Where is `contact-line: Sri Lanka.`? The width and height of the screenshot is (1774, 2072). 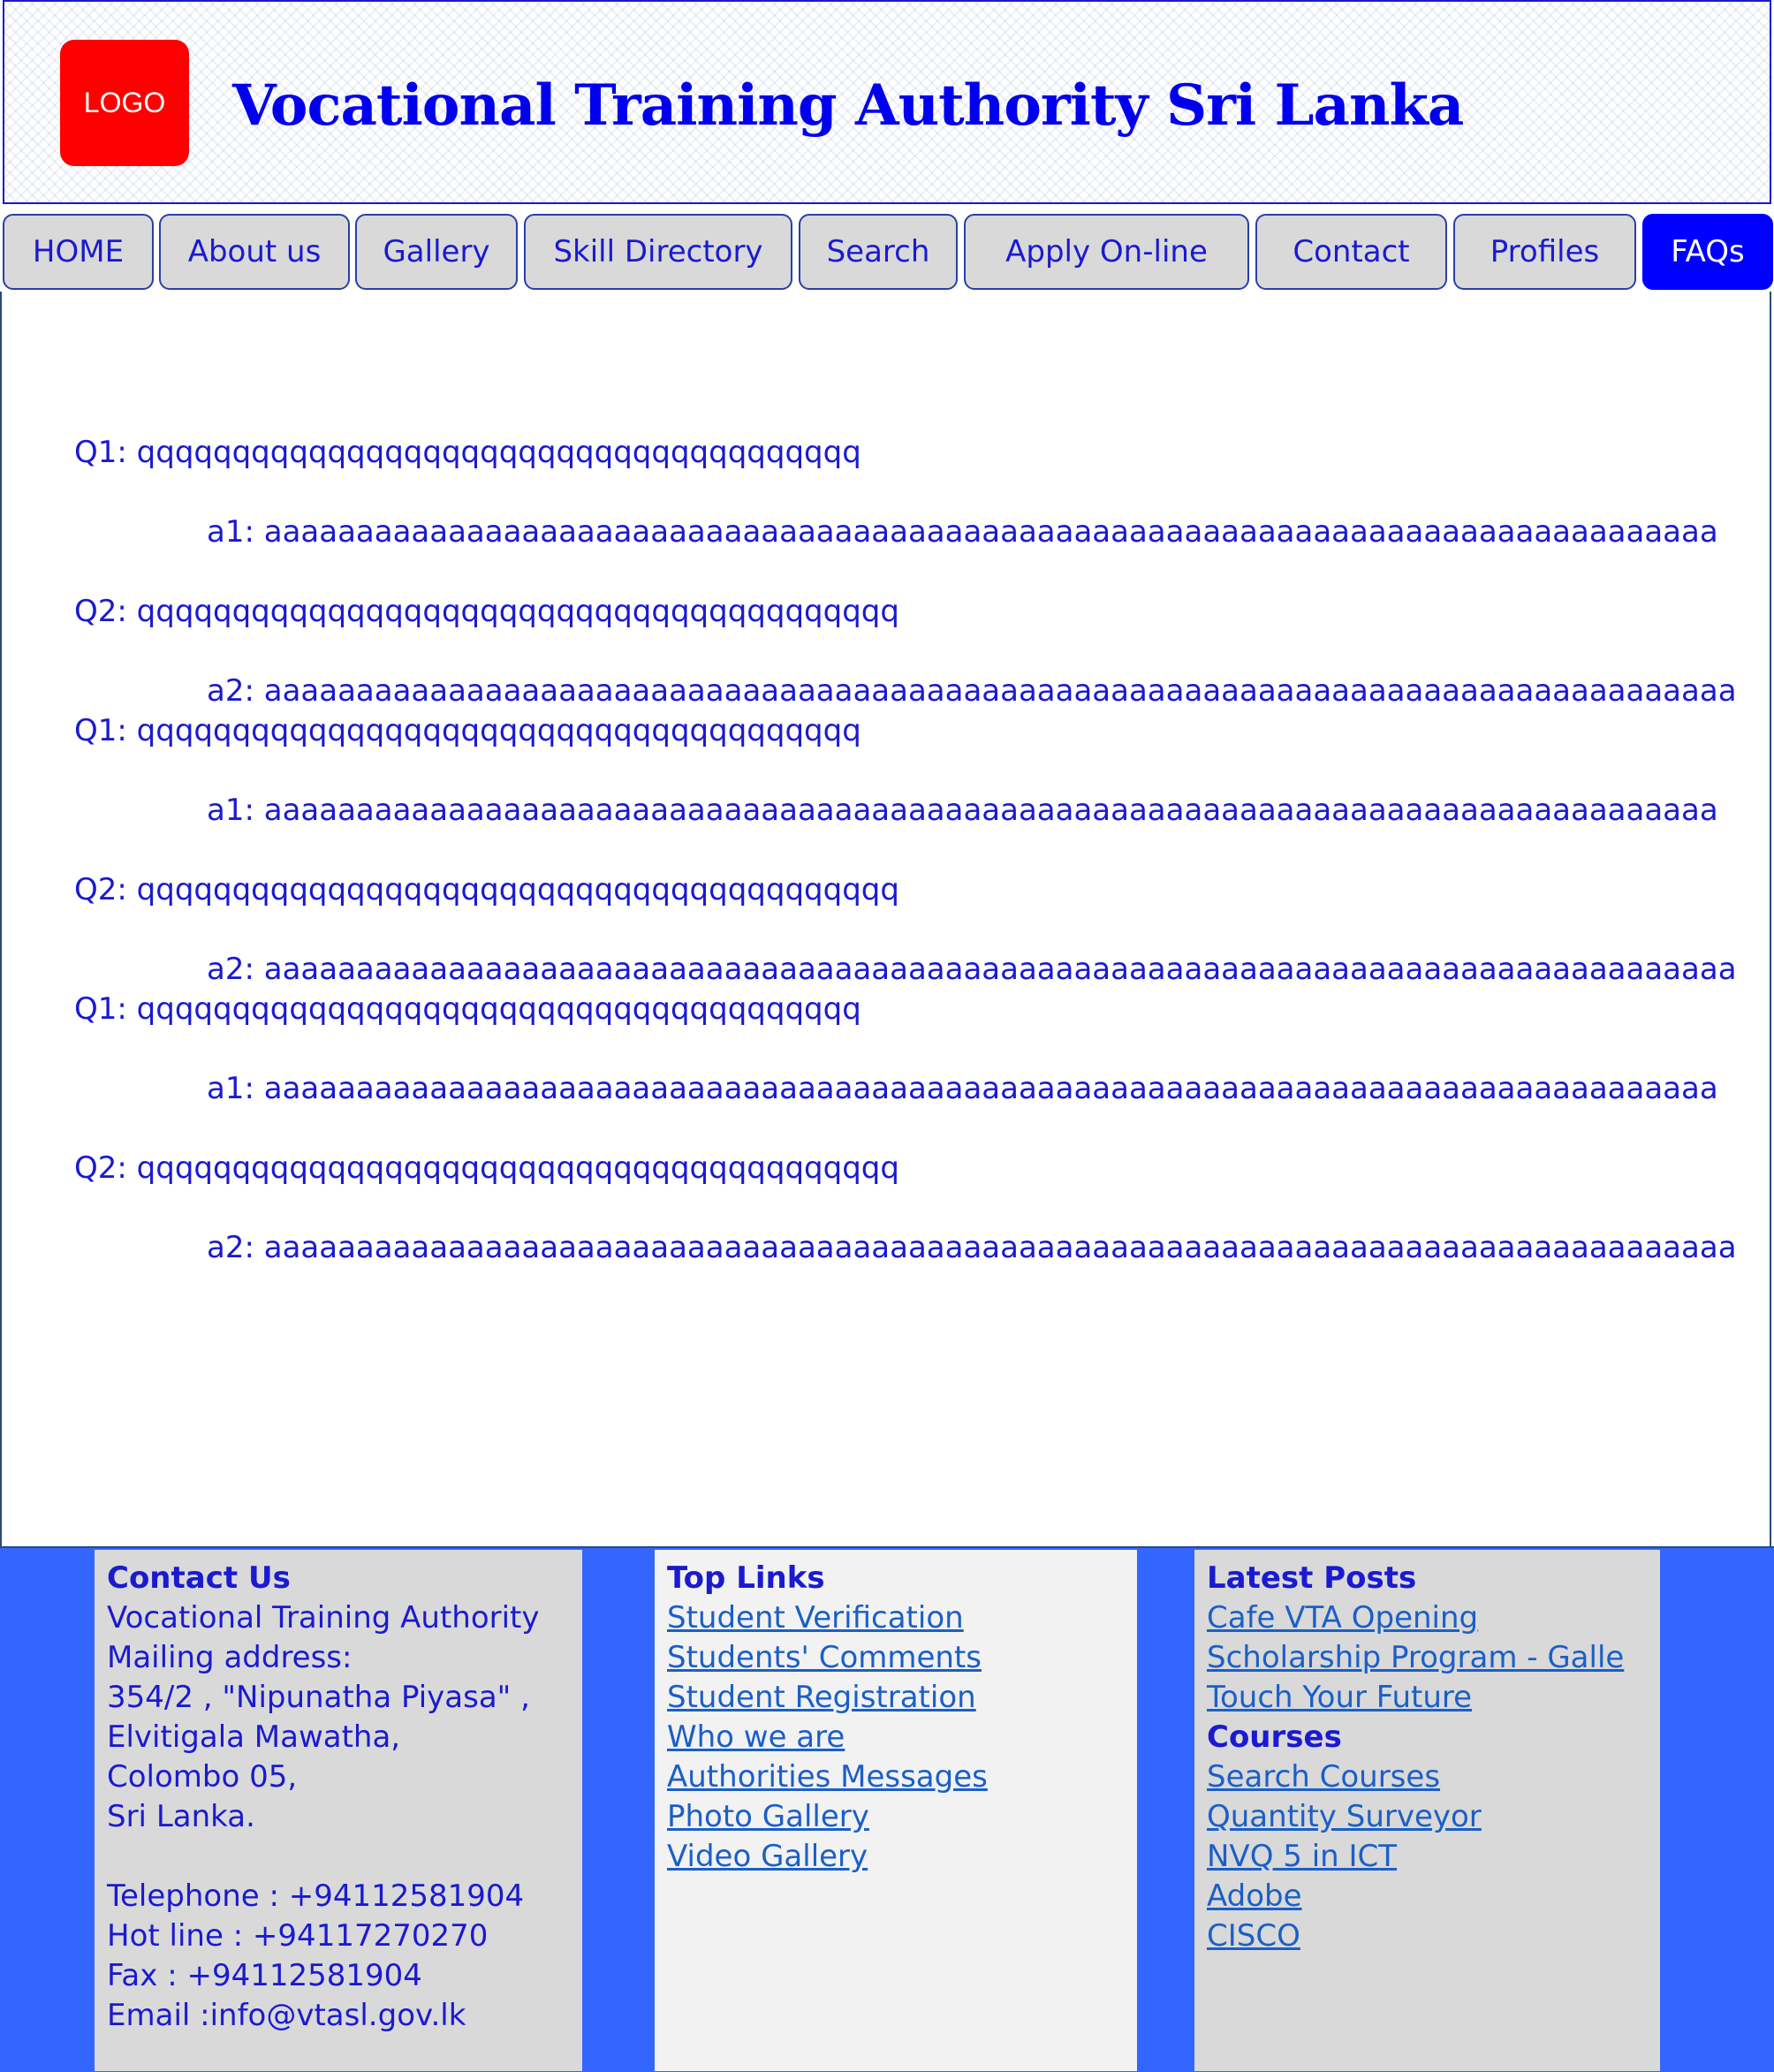 contact-line: Sri Lanka. is located at coordinates (181, 1817).